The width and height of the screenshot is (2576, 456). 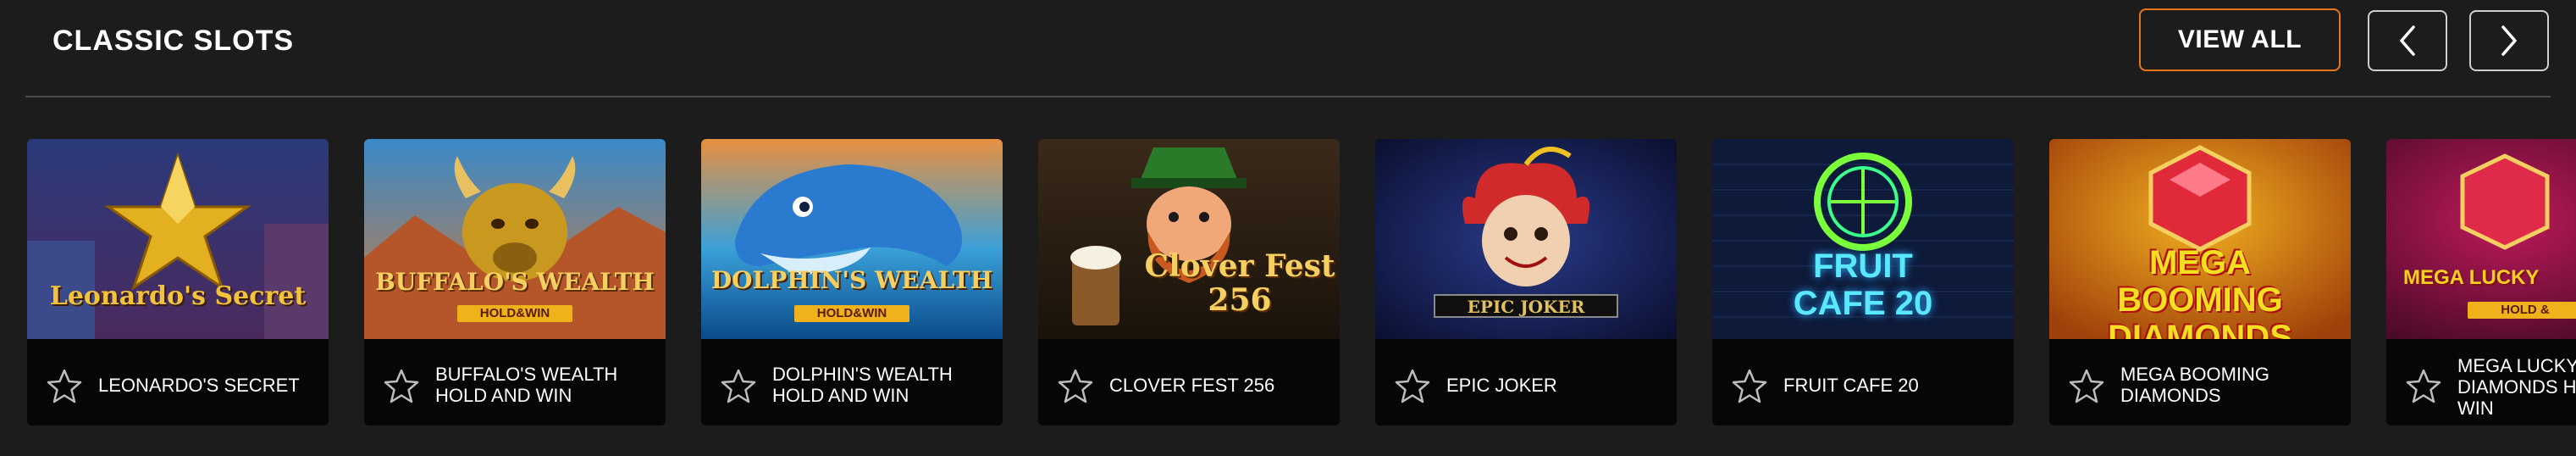 I want to click on game-name: MEGA LUCKY DIAMONDS HOLD AND WIN, so click(x=2516, y=386).